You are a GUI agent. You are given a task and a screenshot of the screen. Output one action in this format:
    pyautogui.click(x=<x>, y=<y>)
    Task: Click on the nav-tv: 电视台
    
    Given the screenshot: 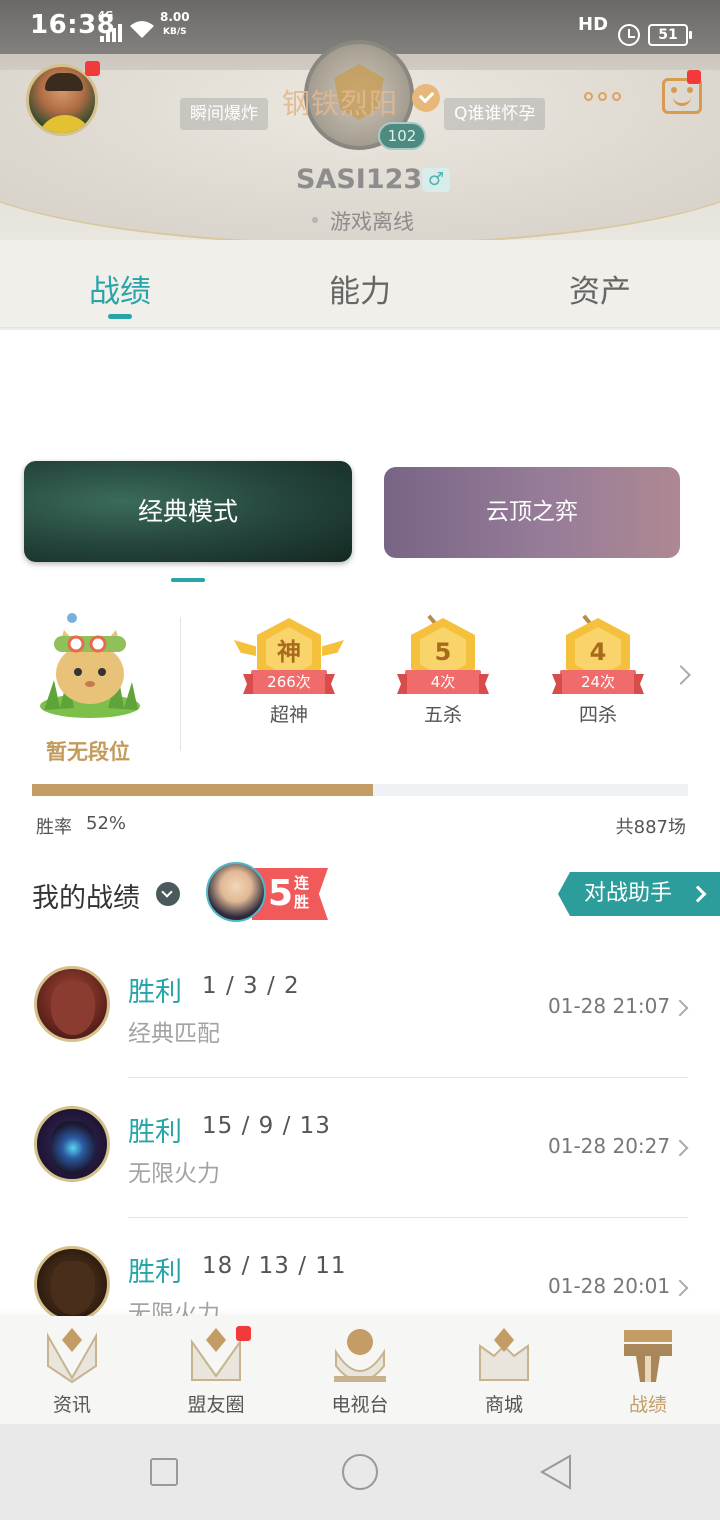 What is the action you would take?
    pyautogui.click(x=360, y=1370)
    